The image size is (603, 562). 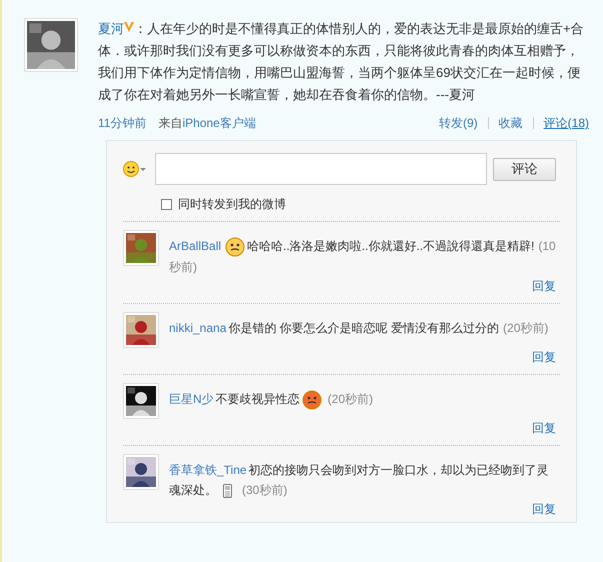 I want to click on action-link: 转发(9), so click(x=458, y=123).